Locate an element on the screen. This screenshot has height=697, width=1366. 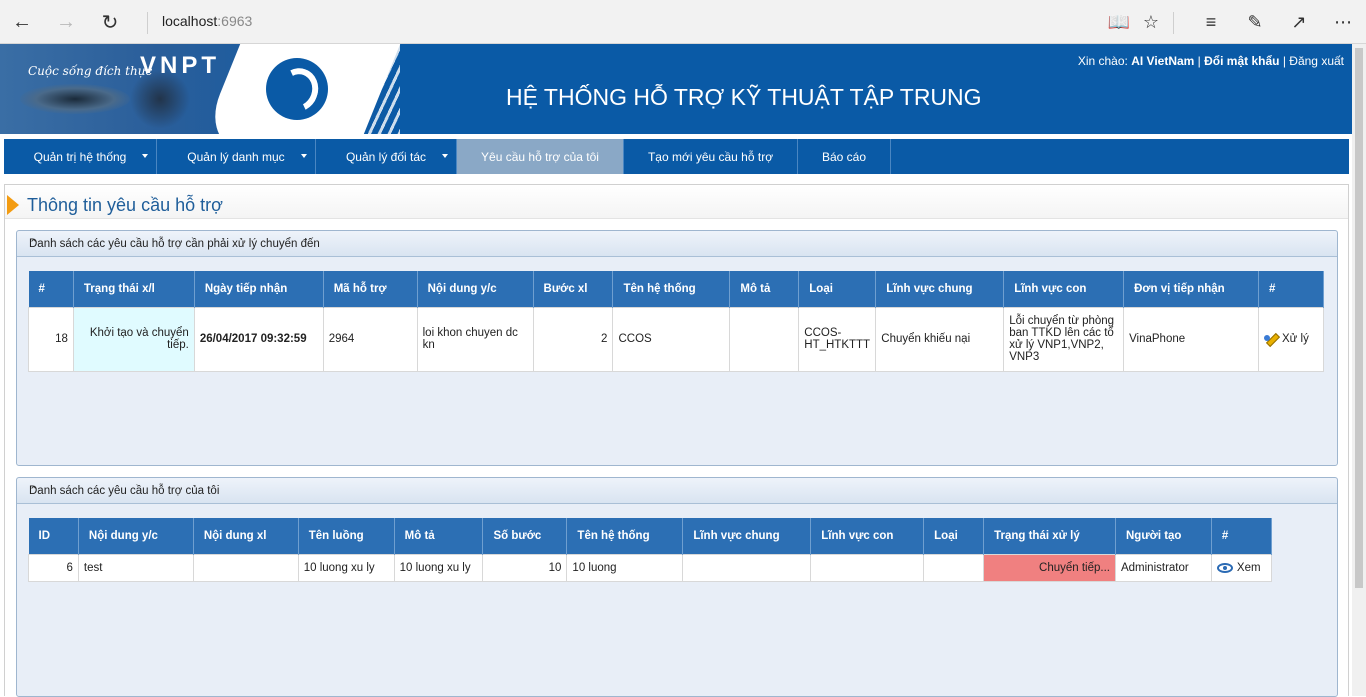
vertical-scrollbar is located at coordinates (1359, 370).